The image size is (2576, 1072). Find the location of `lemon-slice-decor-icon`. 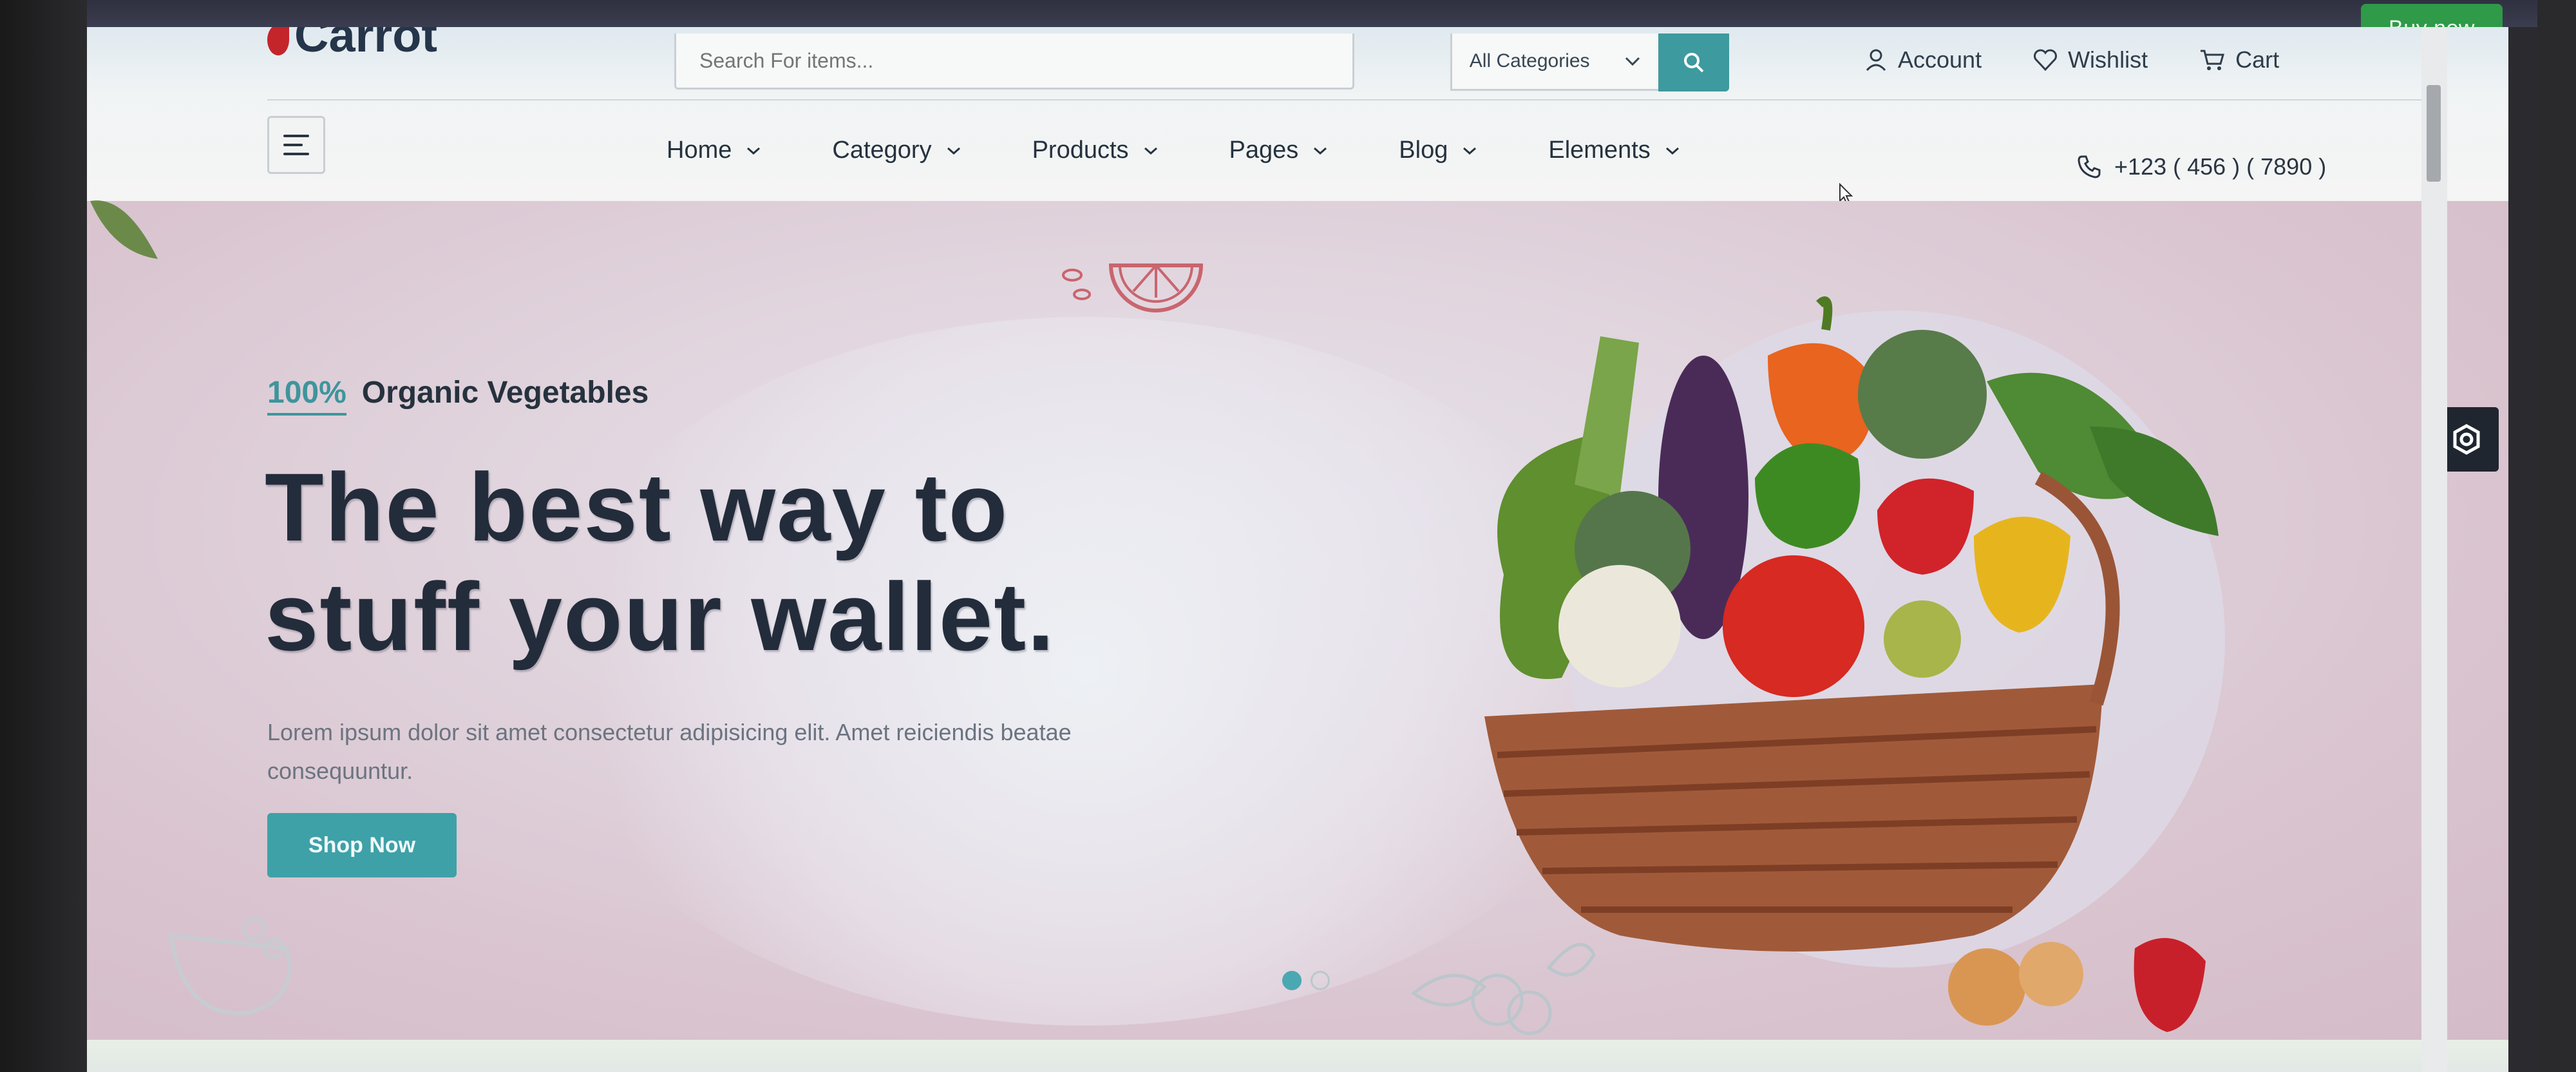

lemon-slice-decor-icon is located at coordinates (1133, 287).